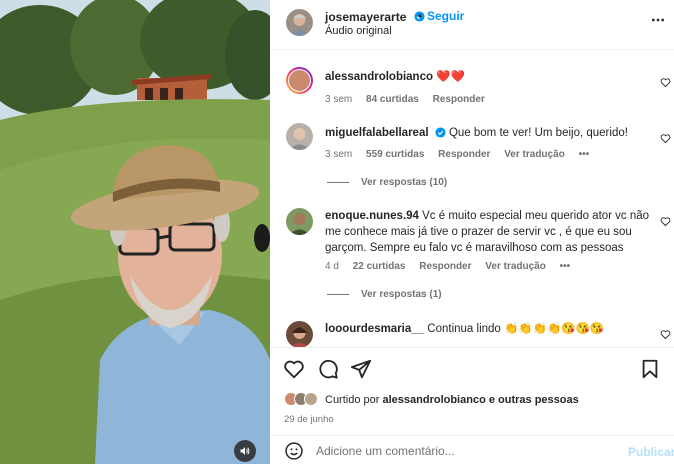 The height and width of the screenshot is (464, 674). What do you see at coordinates (332, 266) in the screenshot?
I see `comment-time: 4 d` at bounding box center [332, 266].